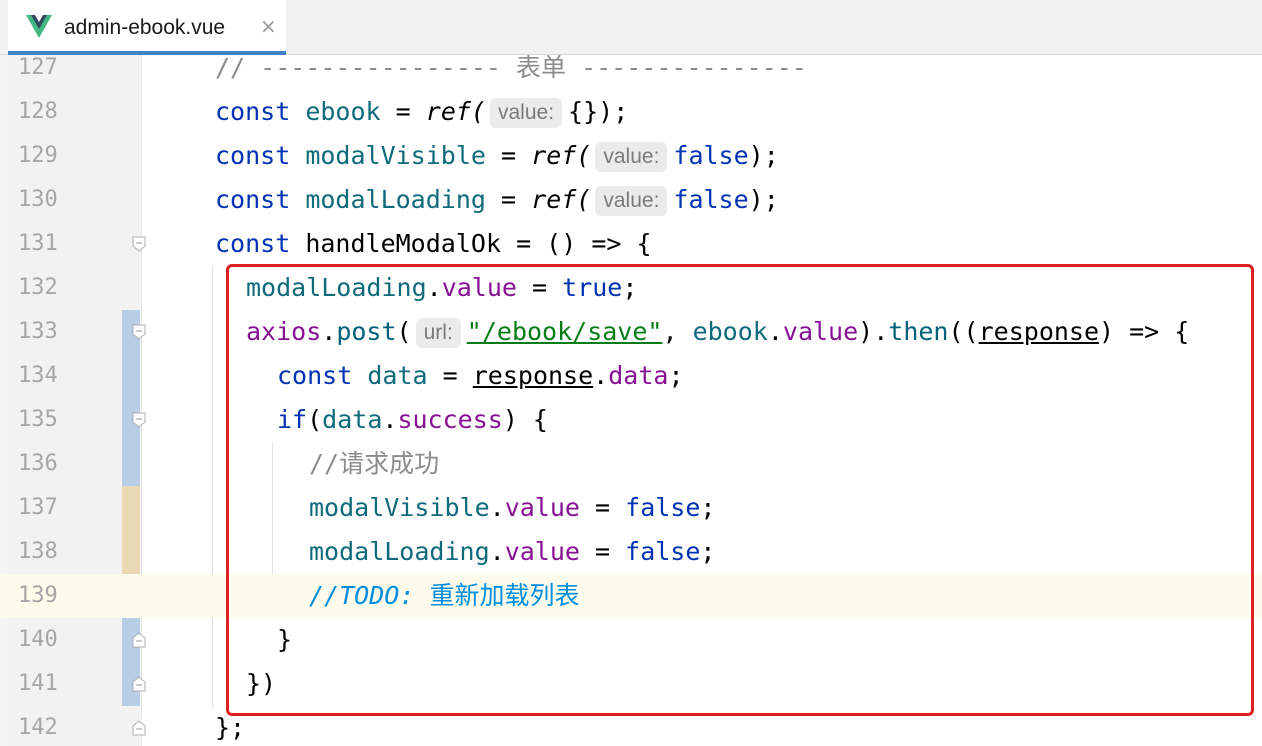  I want to click on line-number: 141, so click(38, 683).